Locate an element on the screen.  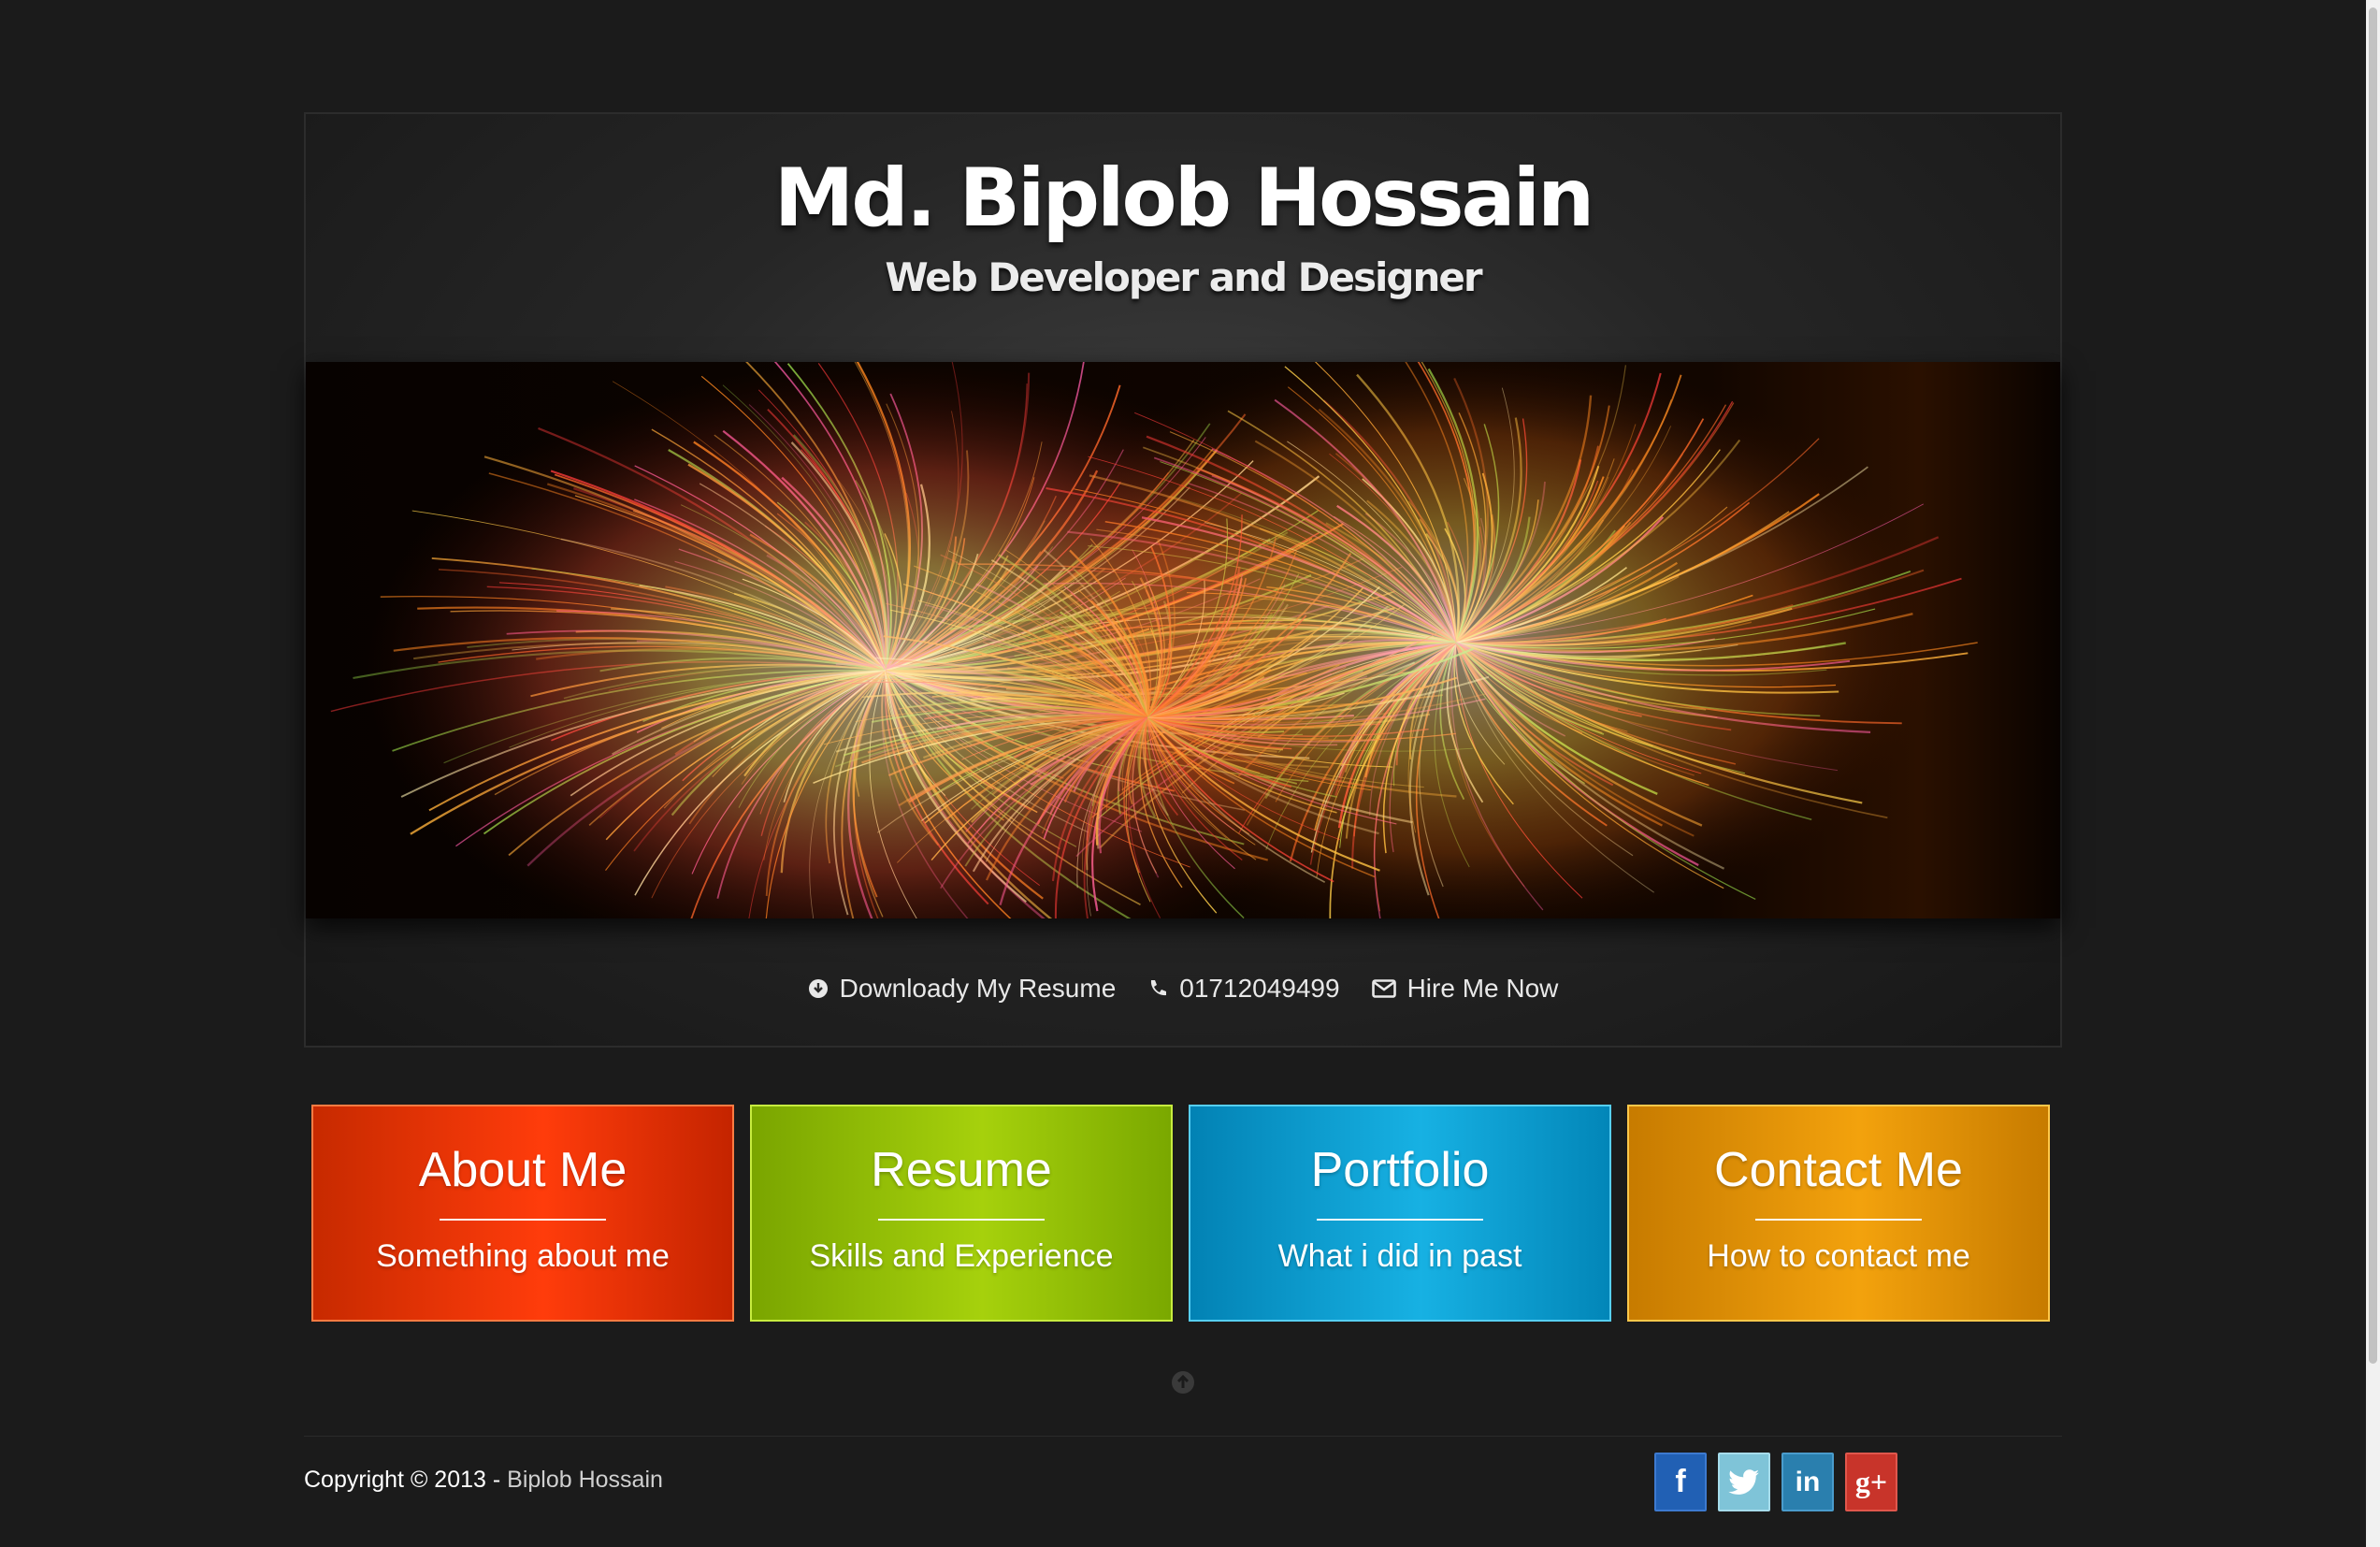
site-tagline: Web Developer and Designer is located at coordinates (1183, 277).